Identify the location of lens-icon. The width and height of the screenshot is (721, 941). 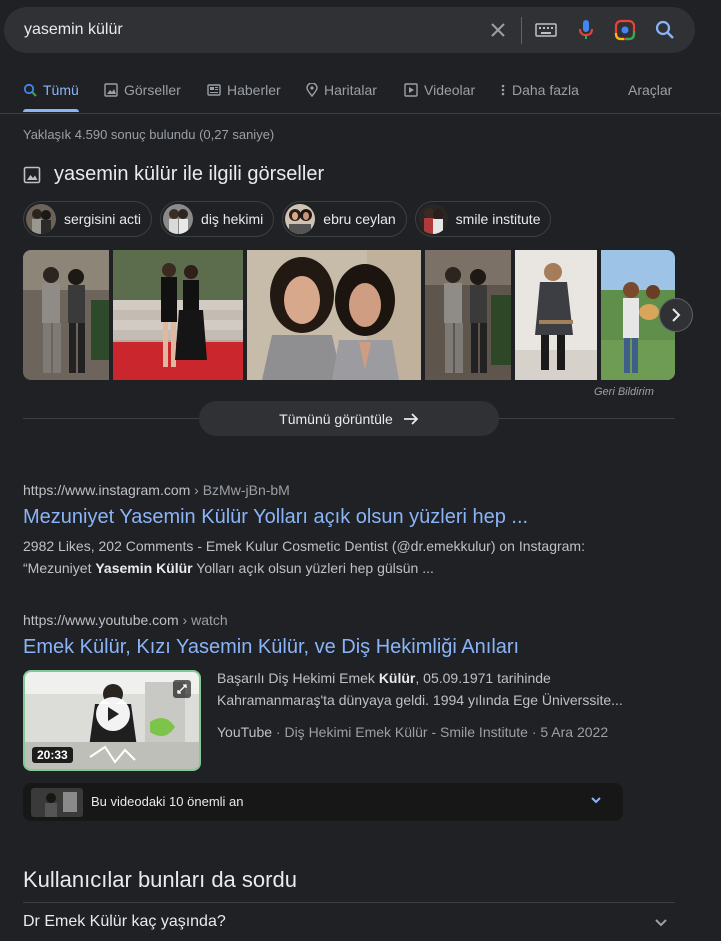
(625, 30).